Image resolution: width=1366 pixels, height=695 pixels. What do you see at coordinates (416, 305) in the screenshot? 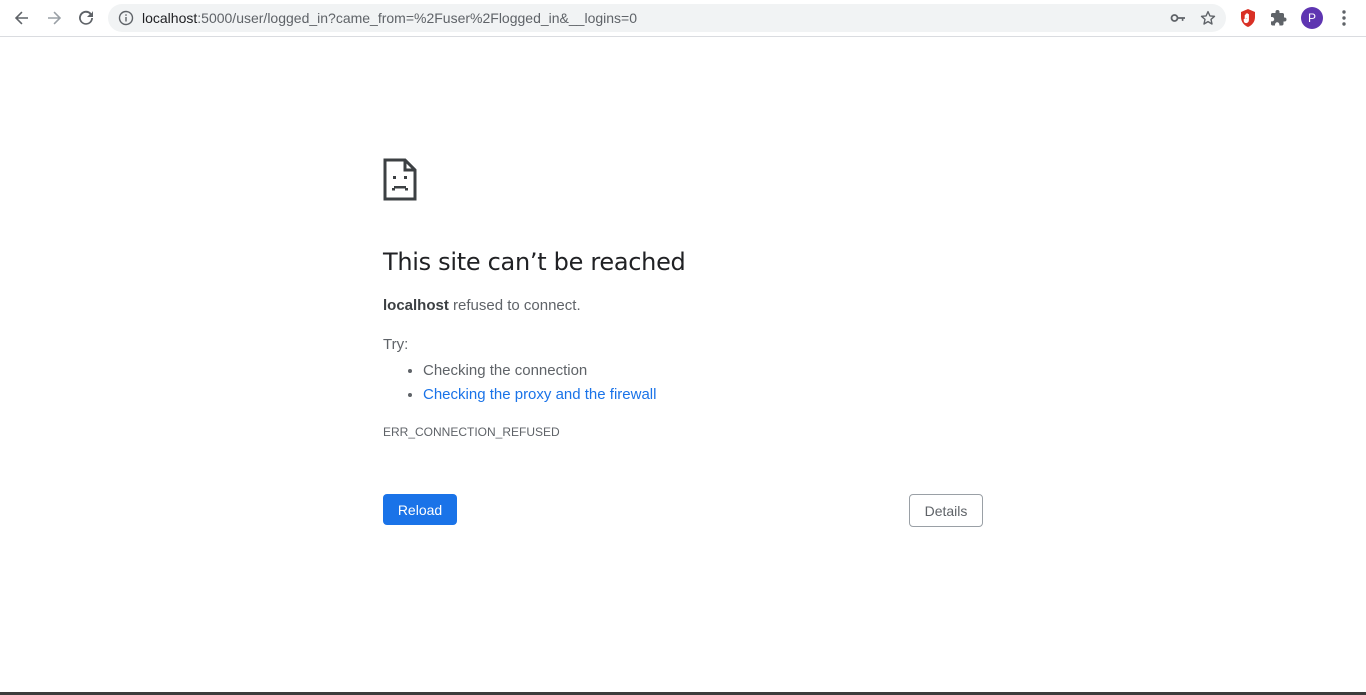
I see `error-host: localhost` at bounding box center [416, 305].